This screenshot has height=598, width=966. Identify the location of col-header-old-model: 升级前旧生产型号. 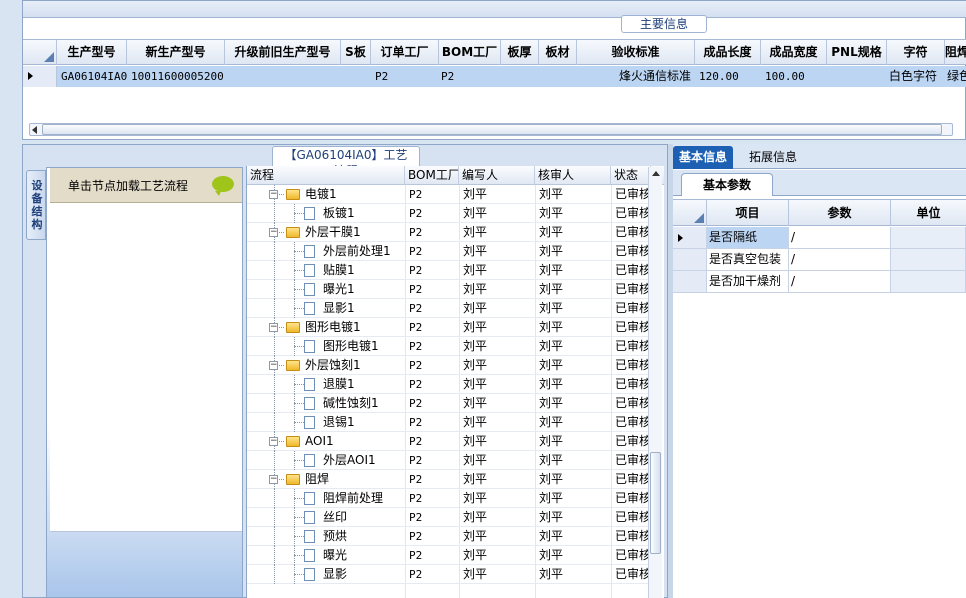
(283, 52).